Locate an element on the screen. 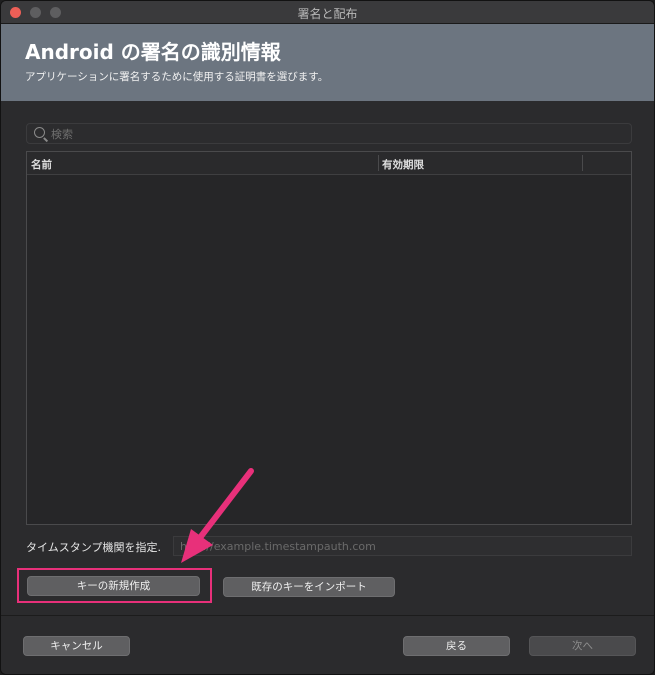 The width and height of the screenshot is (655, 675). back-button: 戻る is located at coordinates (456, 646).